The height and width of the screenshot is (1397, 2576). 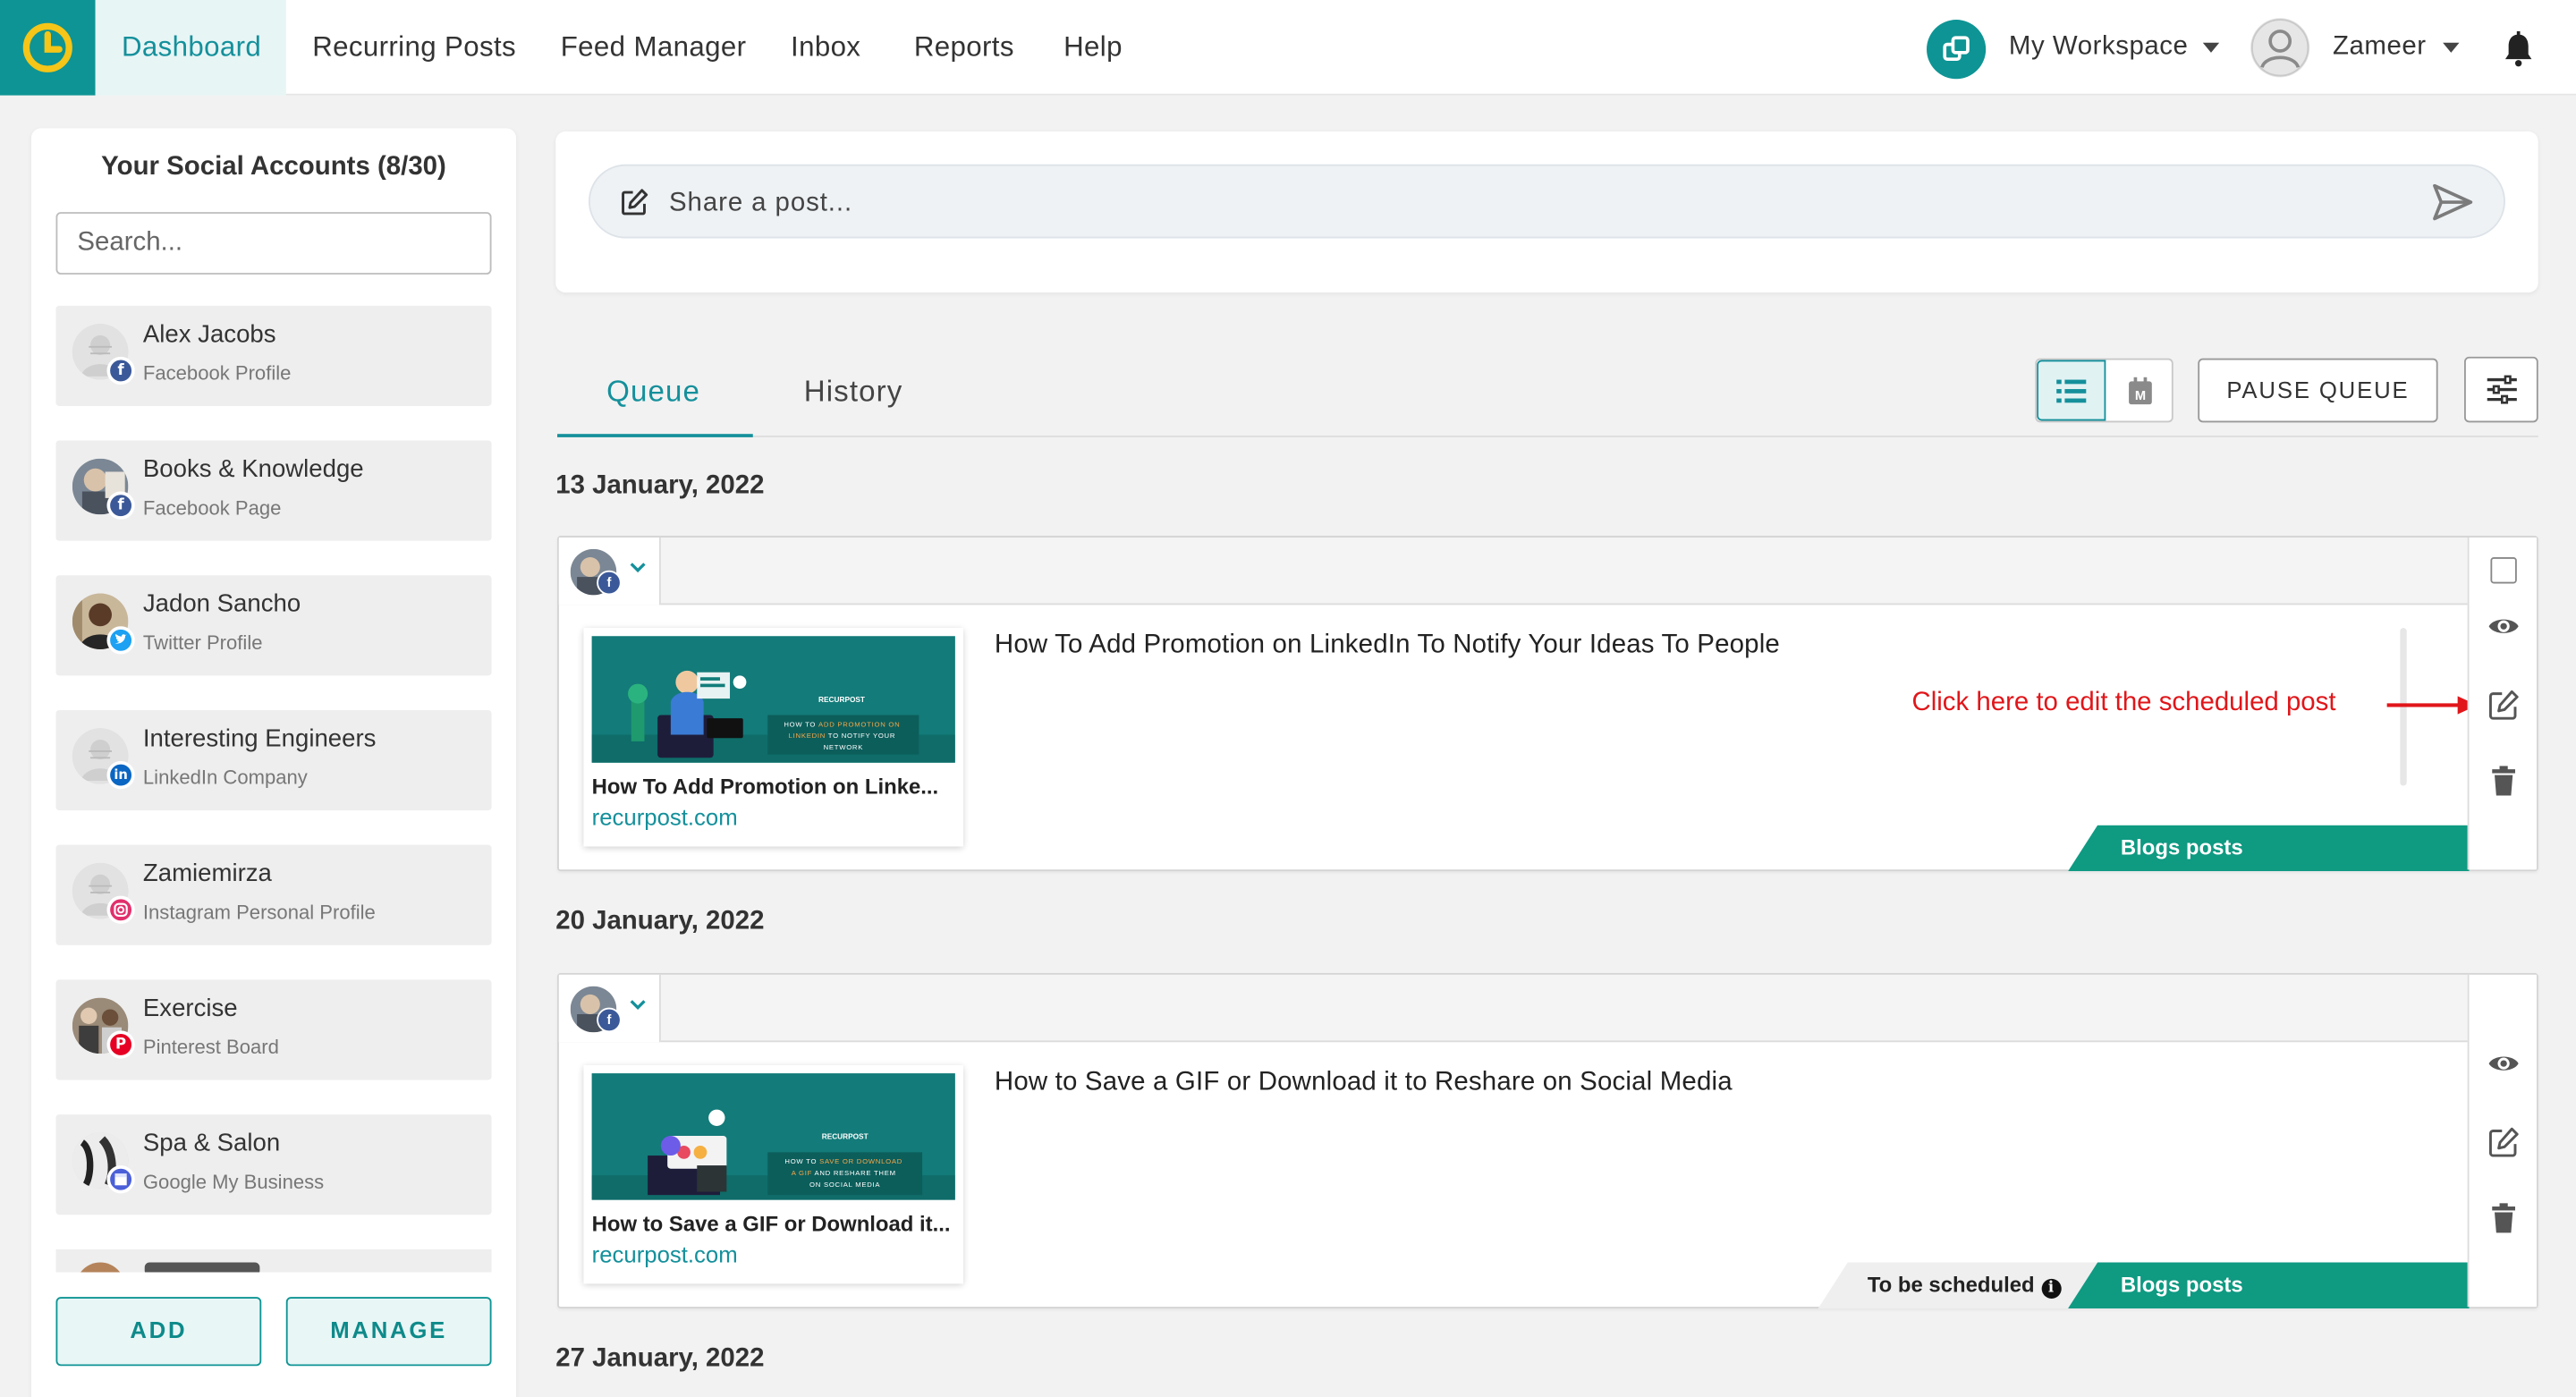 What do you see at coordinates (202, 643) in the screenshot?
I see `account-type: Twitter Profile` at bounding box center [202, 643].